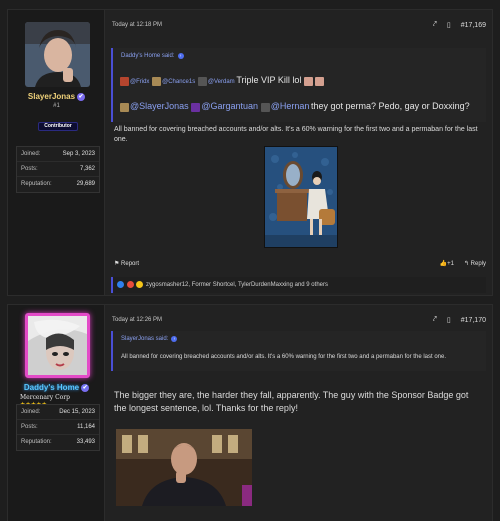 This screenshot has height=521, width=500. Describe the element at coordinates (126, 263) in the screenshot. I see `report-button: ⚑ Report` at that location.